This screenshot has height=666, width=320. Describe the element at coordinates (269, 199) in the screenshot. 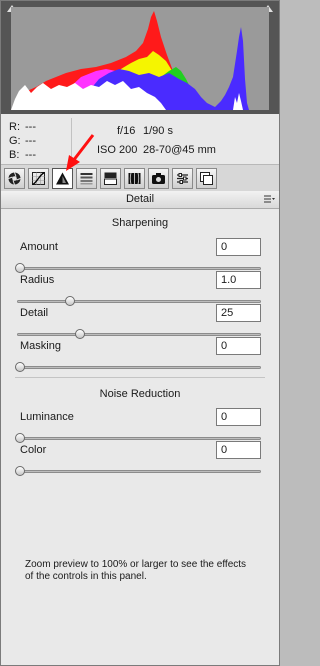

I see `panel-menu-icon` at that location.